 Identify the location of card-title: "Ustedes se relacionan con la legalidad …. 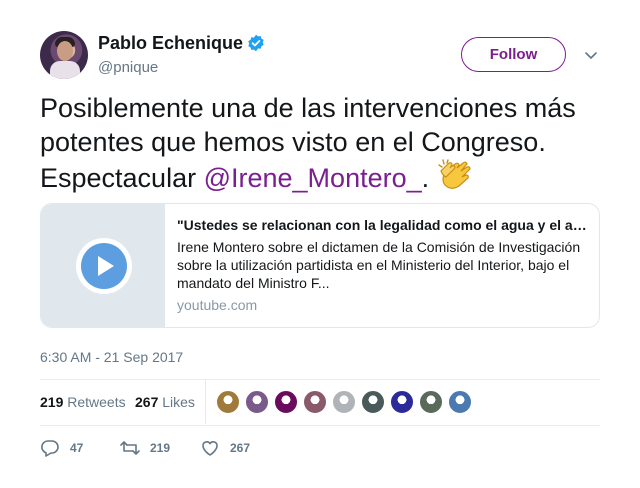
(383, 225).